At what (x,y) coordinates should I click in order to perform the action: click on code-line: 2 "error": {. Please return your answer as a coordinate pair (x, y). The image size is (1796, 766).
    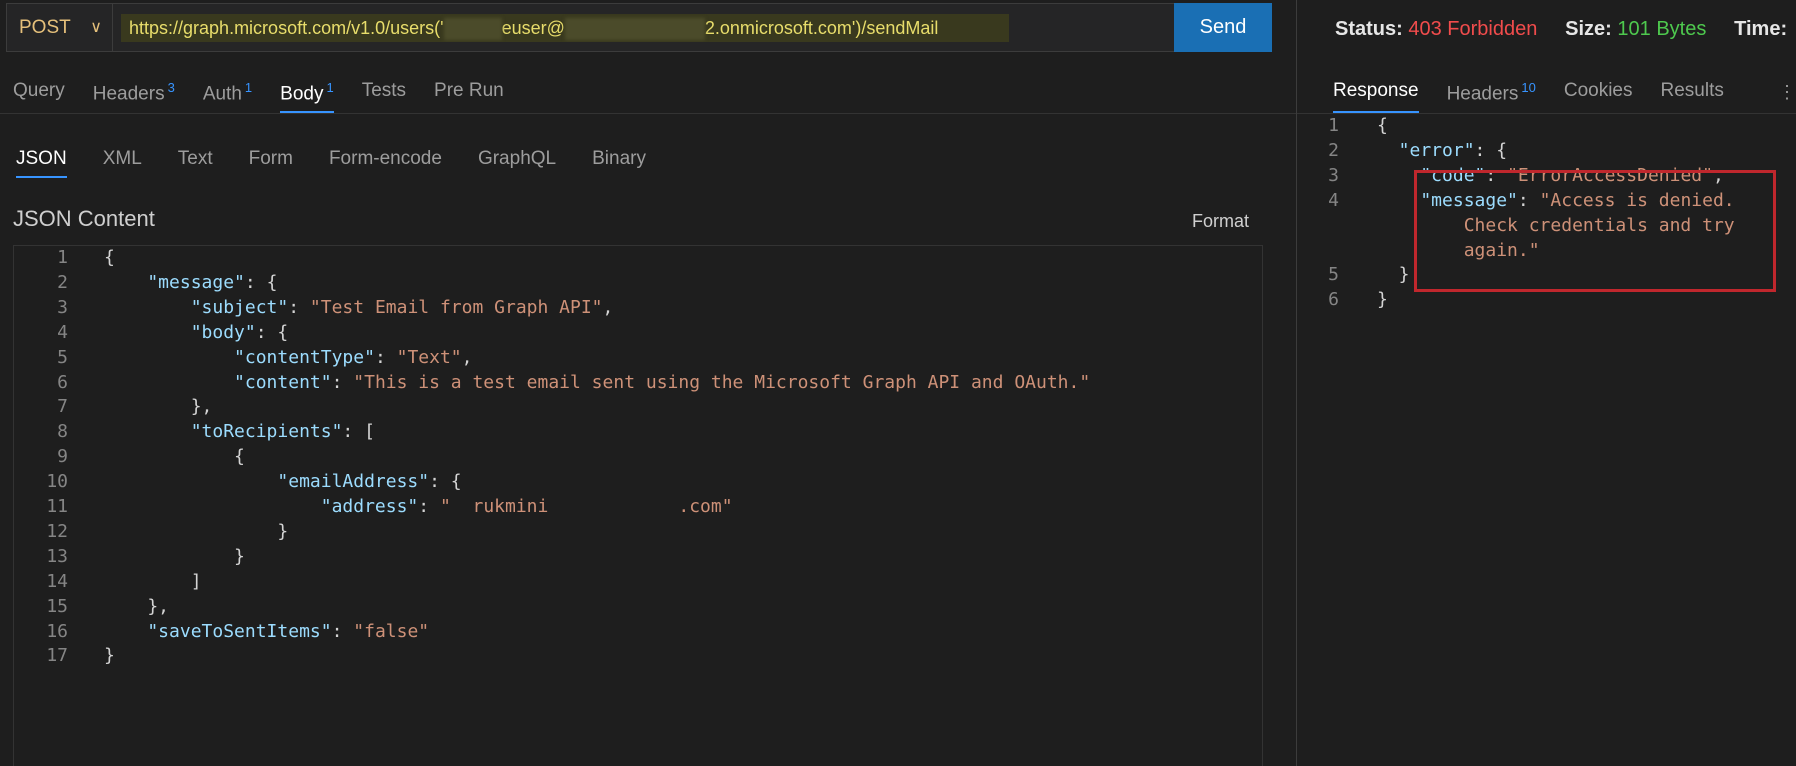
    Looking at the image, I should click on (1402, 151).